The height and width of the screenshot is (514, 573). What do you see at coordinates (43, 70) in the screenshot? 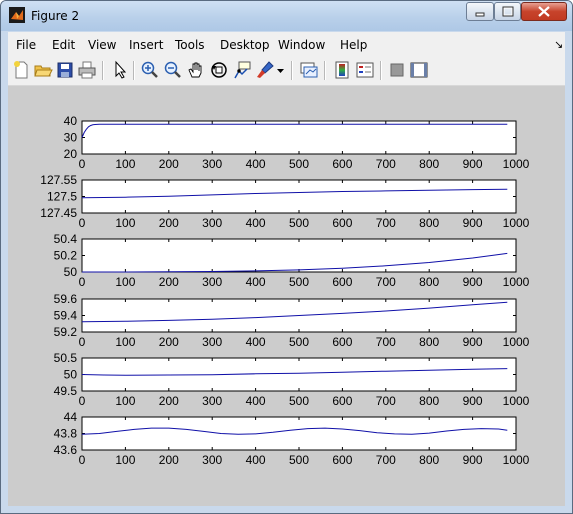
I see `open-file-icon` at bounding box center [43, 70].